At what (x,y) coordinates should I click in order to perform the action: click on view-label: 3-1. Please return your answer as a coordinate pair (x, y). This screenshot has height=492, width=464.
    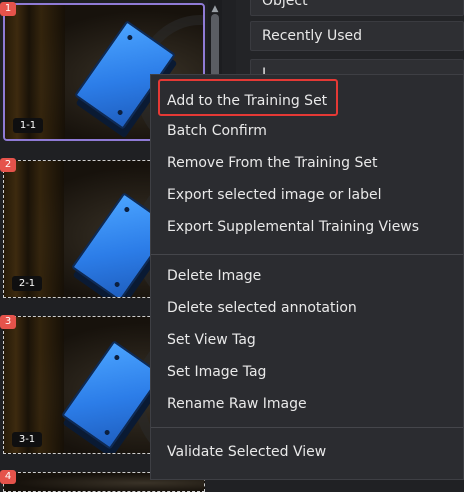
    Looking at the image, I should click on (27, 439).